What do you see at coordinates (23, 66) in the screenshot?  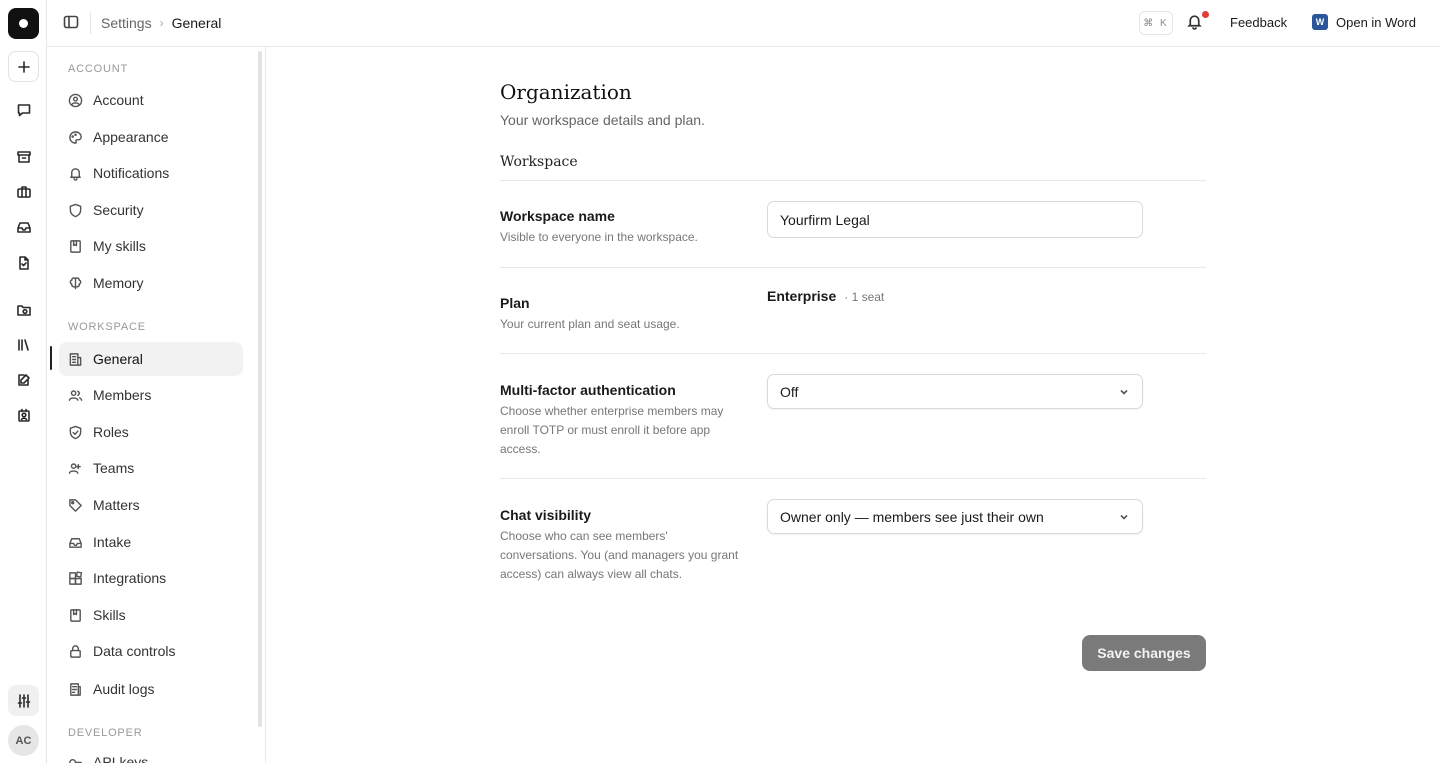 I see `new-chat-button` at bounding box center [23, 66].